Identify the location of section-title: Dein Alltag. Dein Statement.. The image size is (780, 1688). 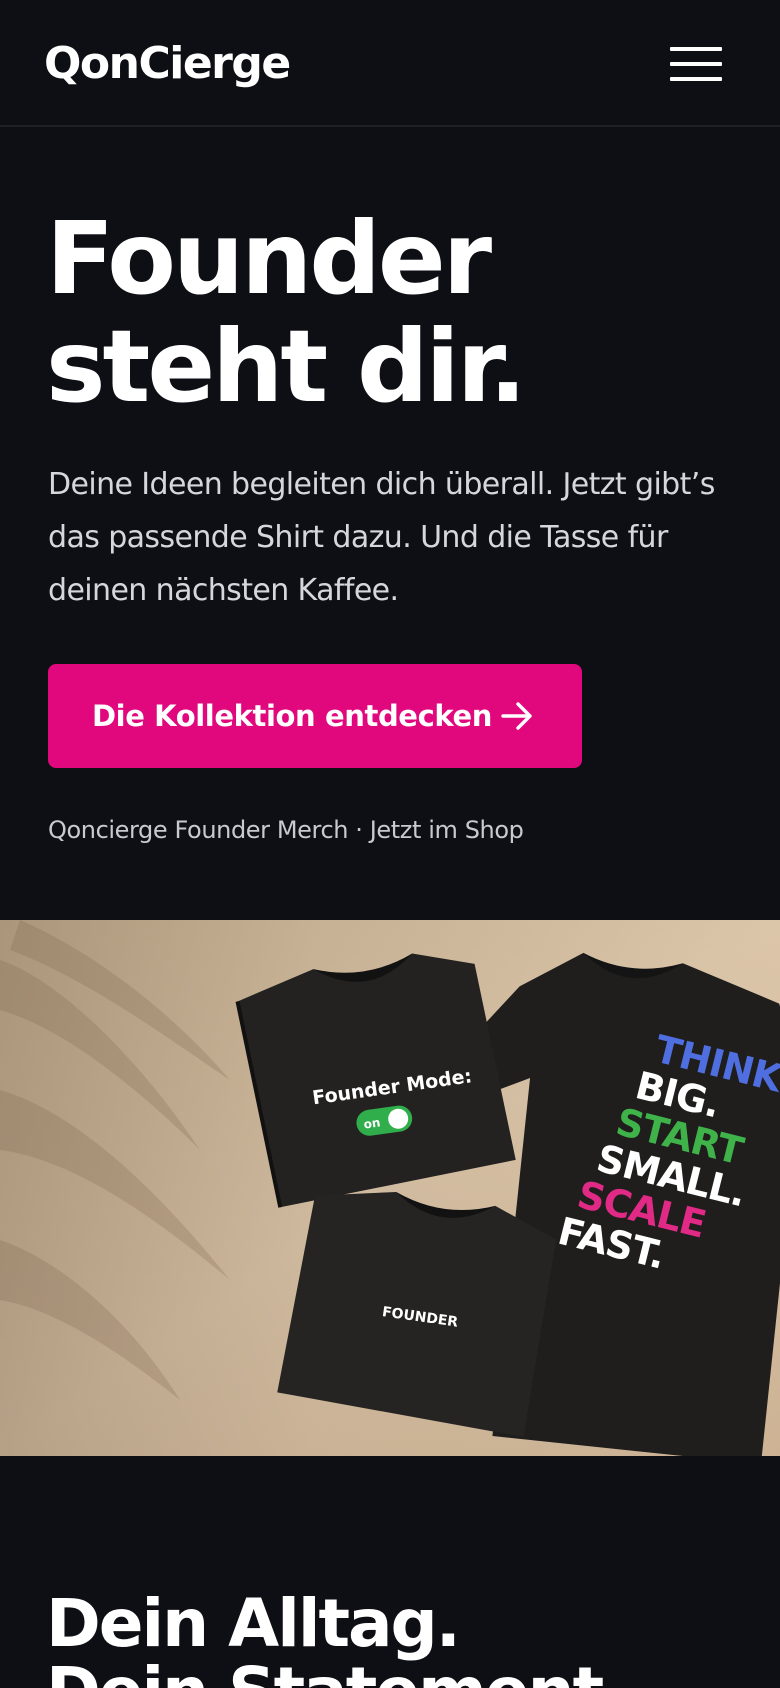
(413, 1639).